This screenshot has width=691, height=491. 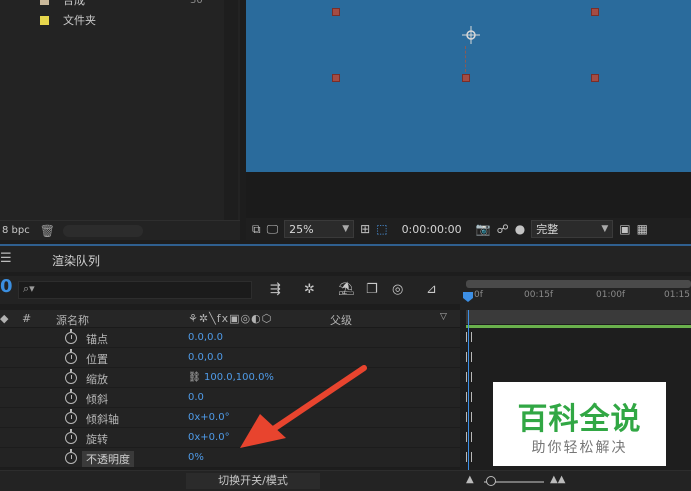 What do you see at coordinates (595, 12) in the screenshot?
I see `bounding-handle-top-right` at bounding box center [595, 12].